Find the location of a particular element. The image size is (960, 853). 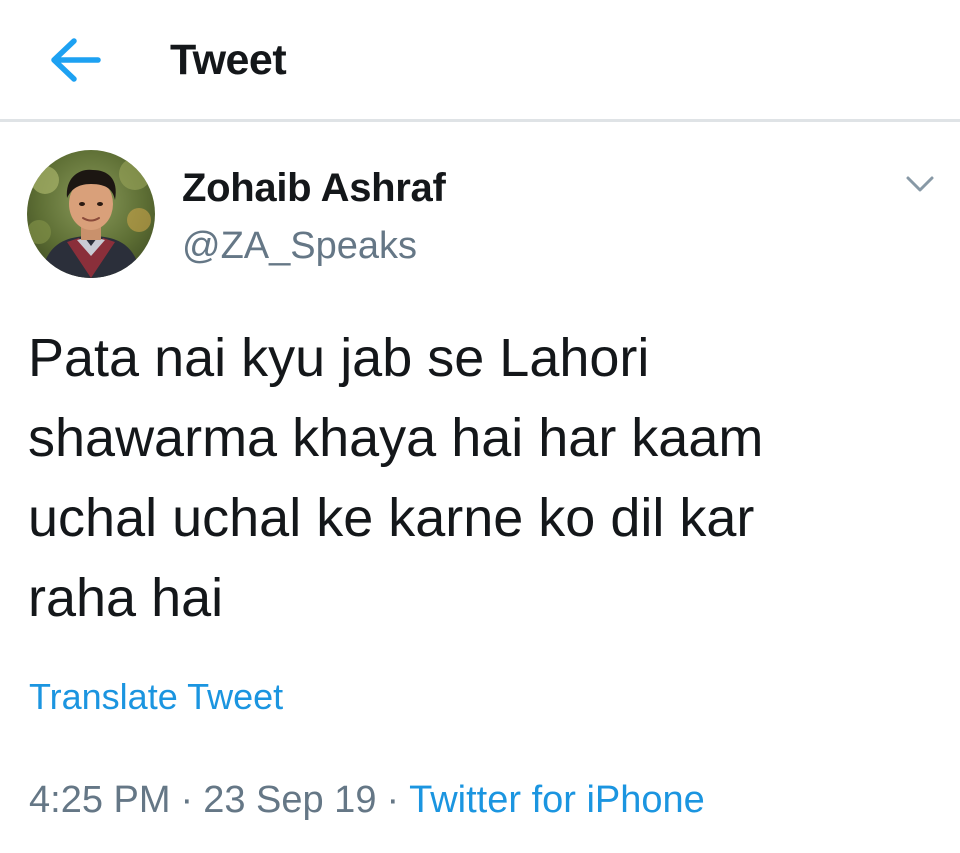

tweet-time: 4:25 PM is located at coordinates (100, 800).